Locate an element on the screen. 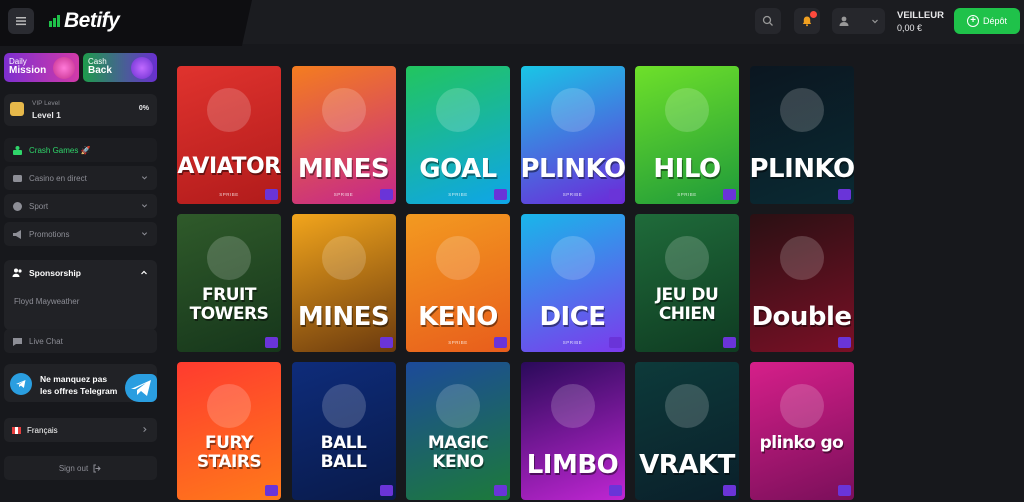 The image size is (1024, 502). deposit-button: + Dépôt is located at coordinates (987, 21).